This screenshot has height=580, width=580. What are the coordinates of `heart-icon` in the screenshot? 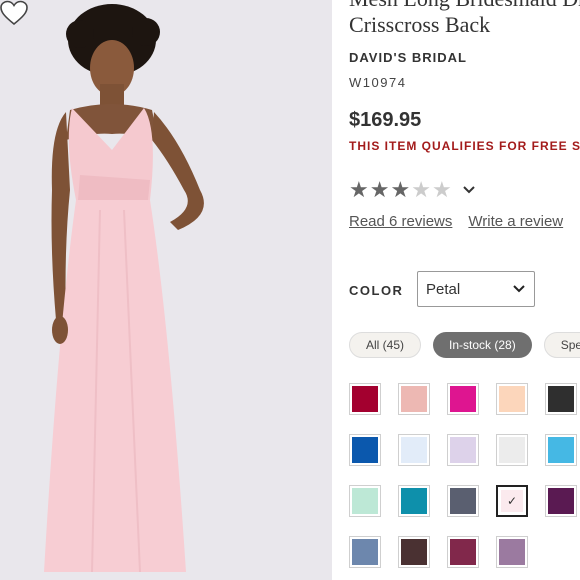 It's located at (14, 13).